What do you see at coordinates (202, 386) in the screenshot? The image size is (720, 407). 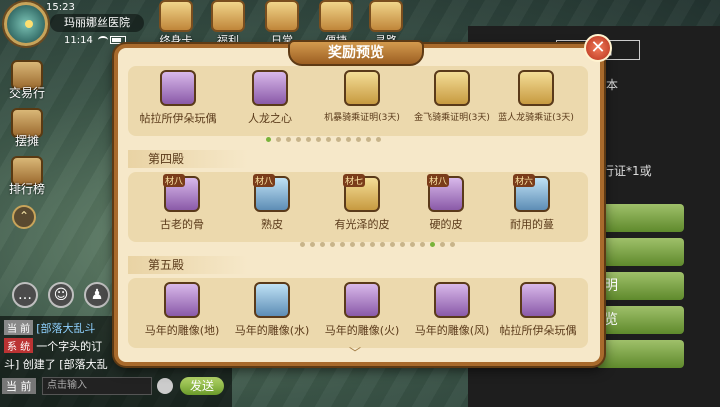 I see `send-button: 发送` at bounding box center [202, 386].